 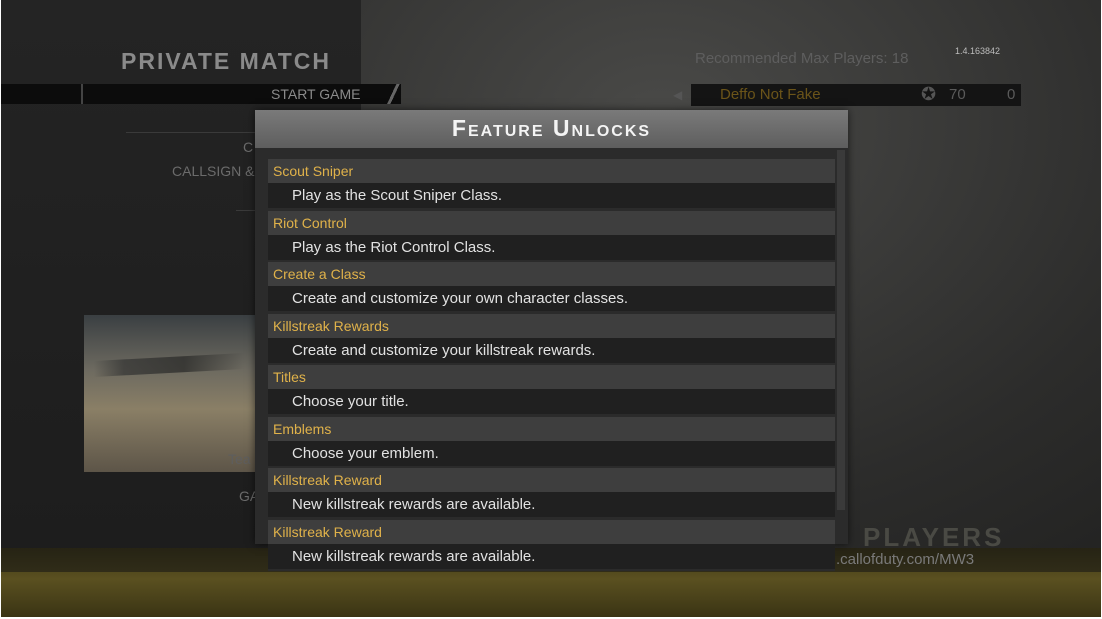 What do you see at coordinates (551, 569) in the screenshot?
I see `item-separator` at bounding box center [551, 569].